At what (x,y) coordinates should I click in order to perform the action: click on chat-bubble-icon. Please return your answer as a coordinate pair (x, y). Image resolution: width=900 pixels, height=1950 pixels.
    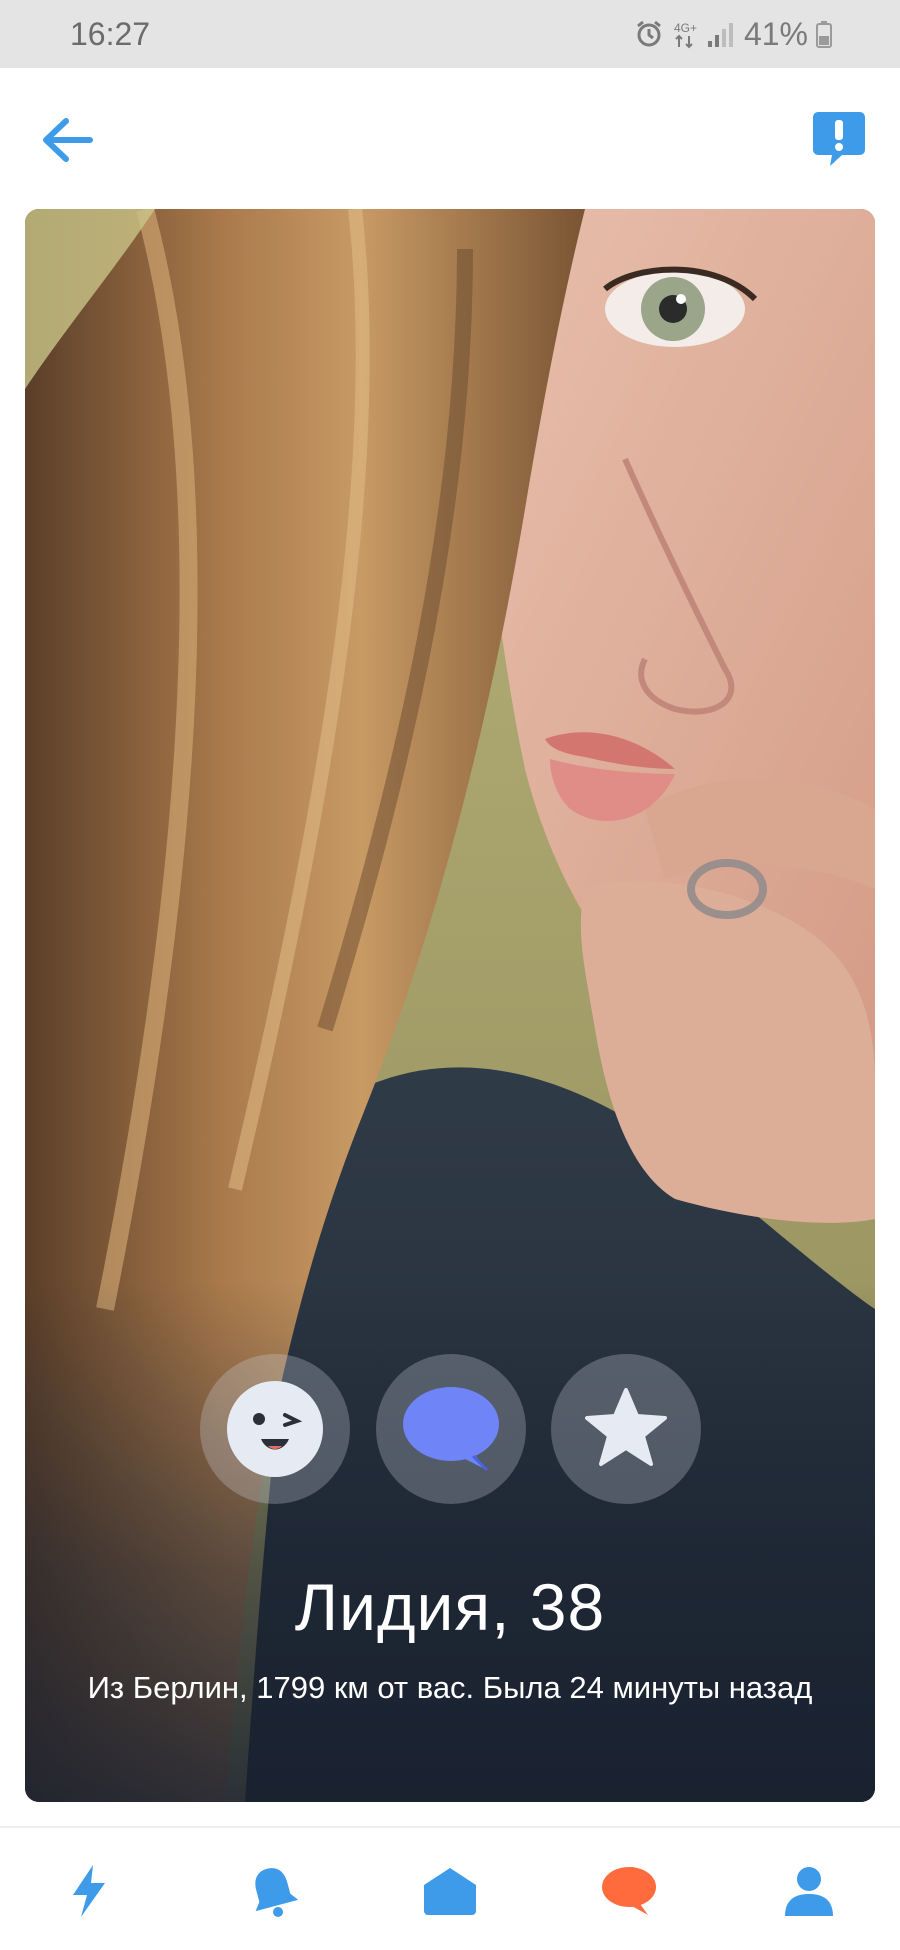
    Looking at the image, I should click on (451, 1429).